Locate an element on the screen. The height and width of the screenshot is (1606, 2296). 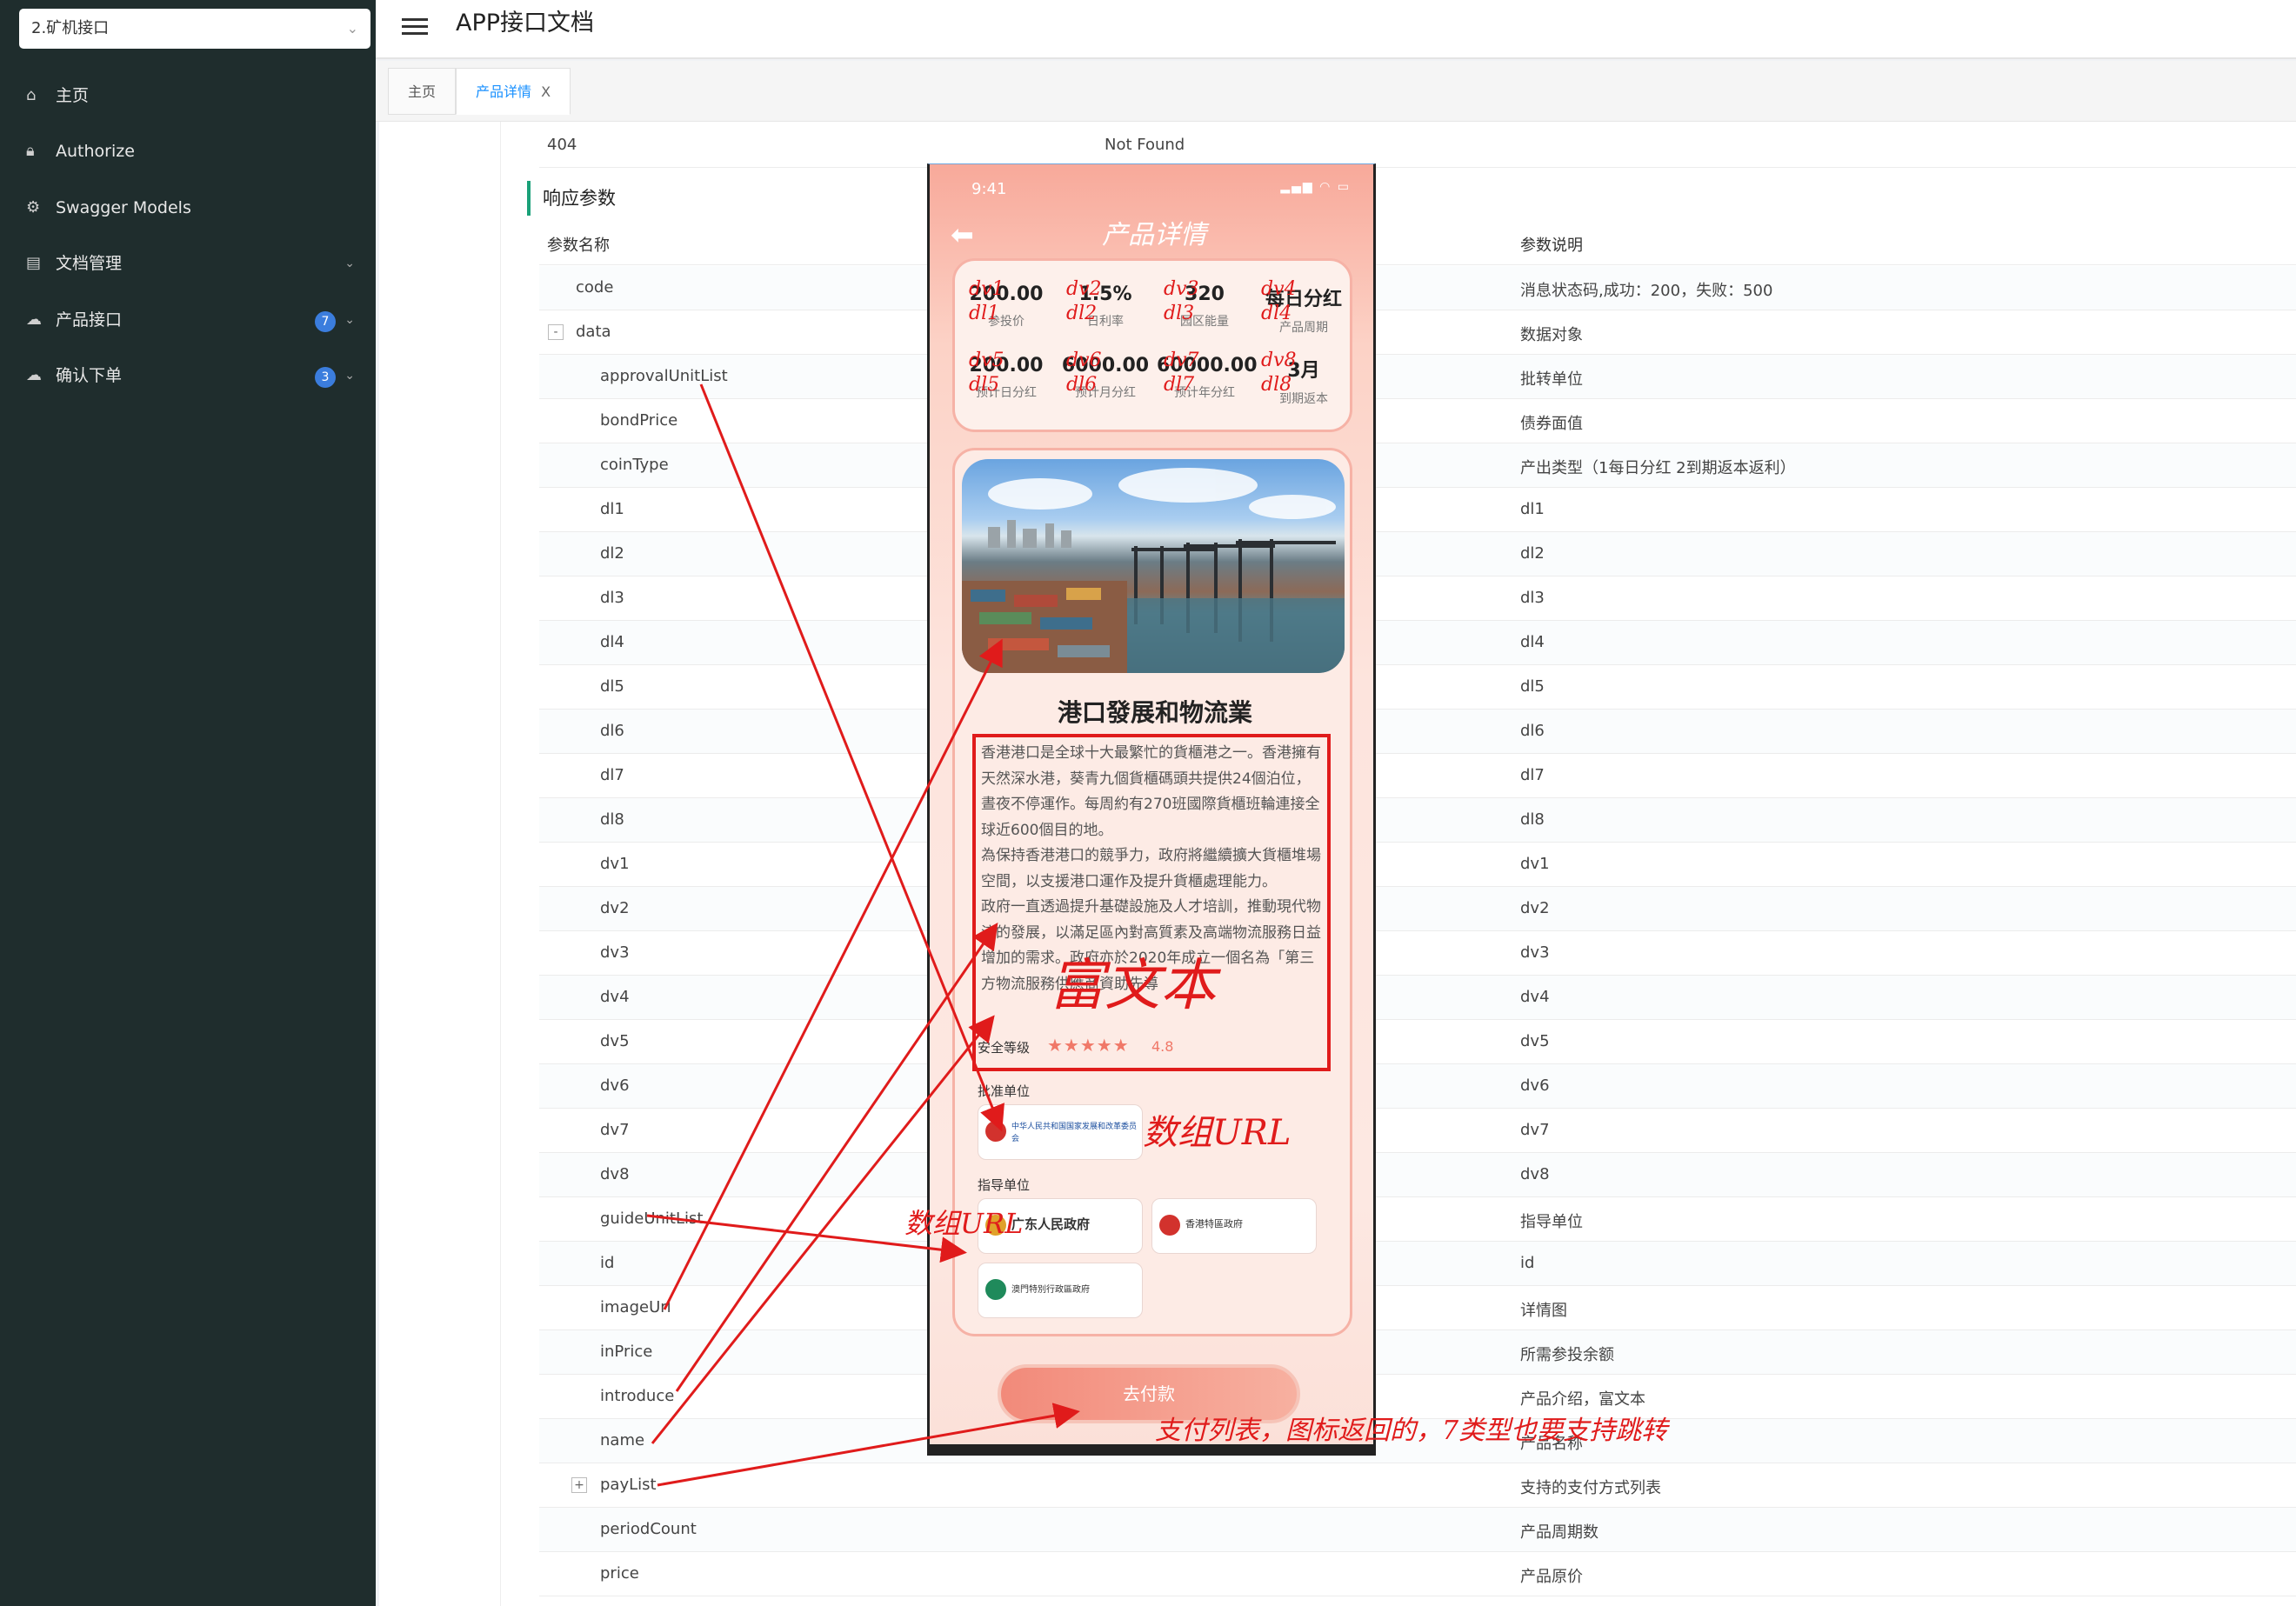
arrow-introduce is located at coordinates (837, 1157).